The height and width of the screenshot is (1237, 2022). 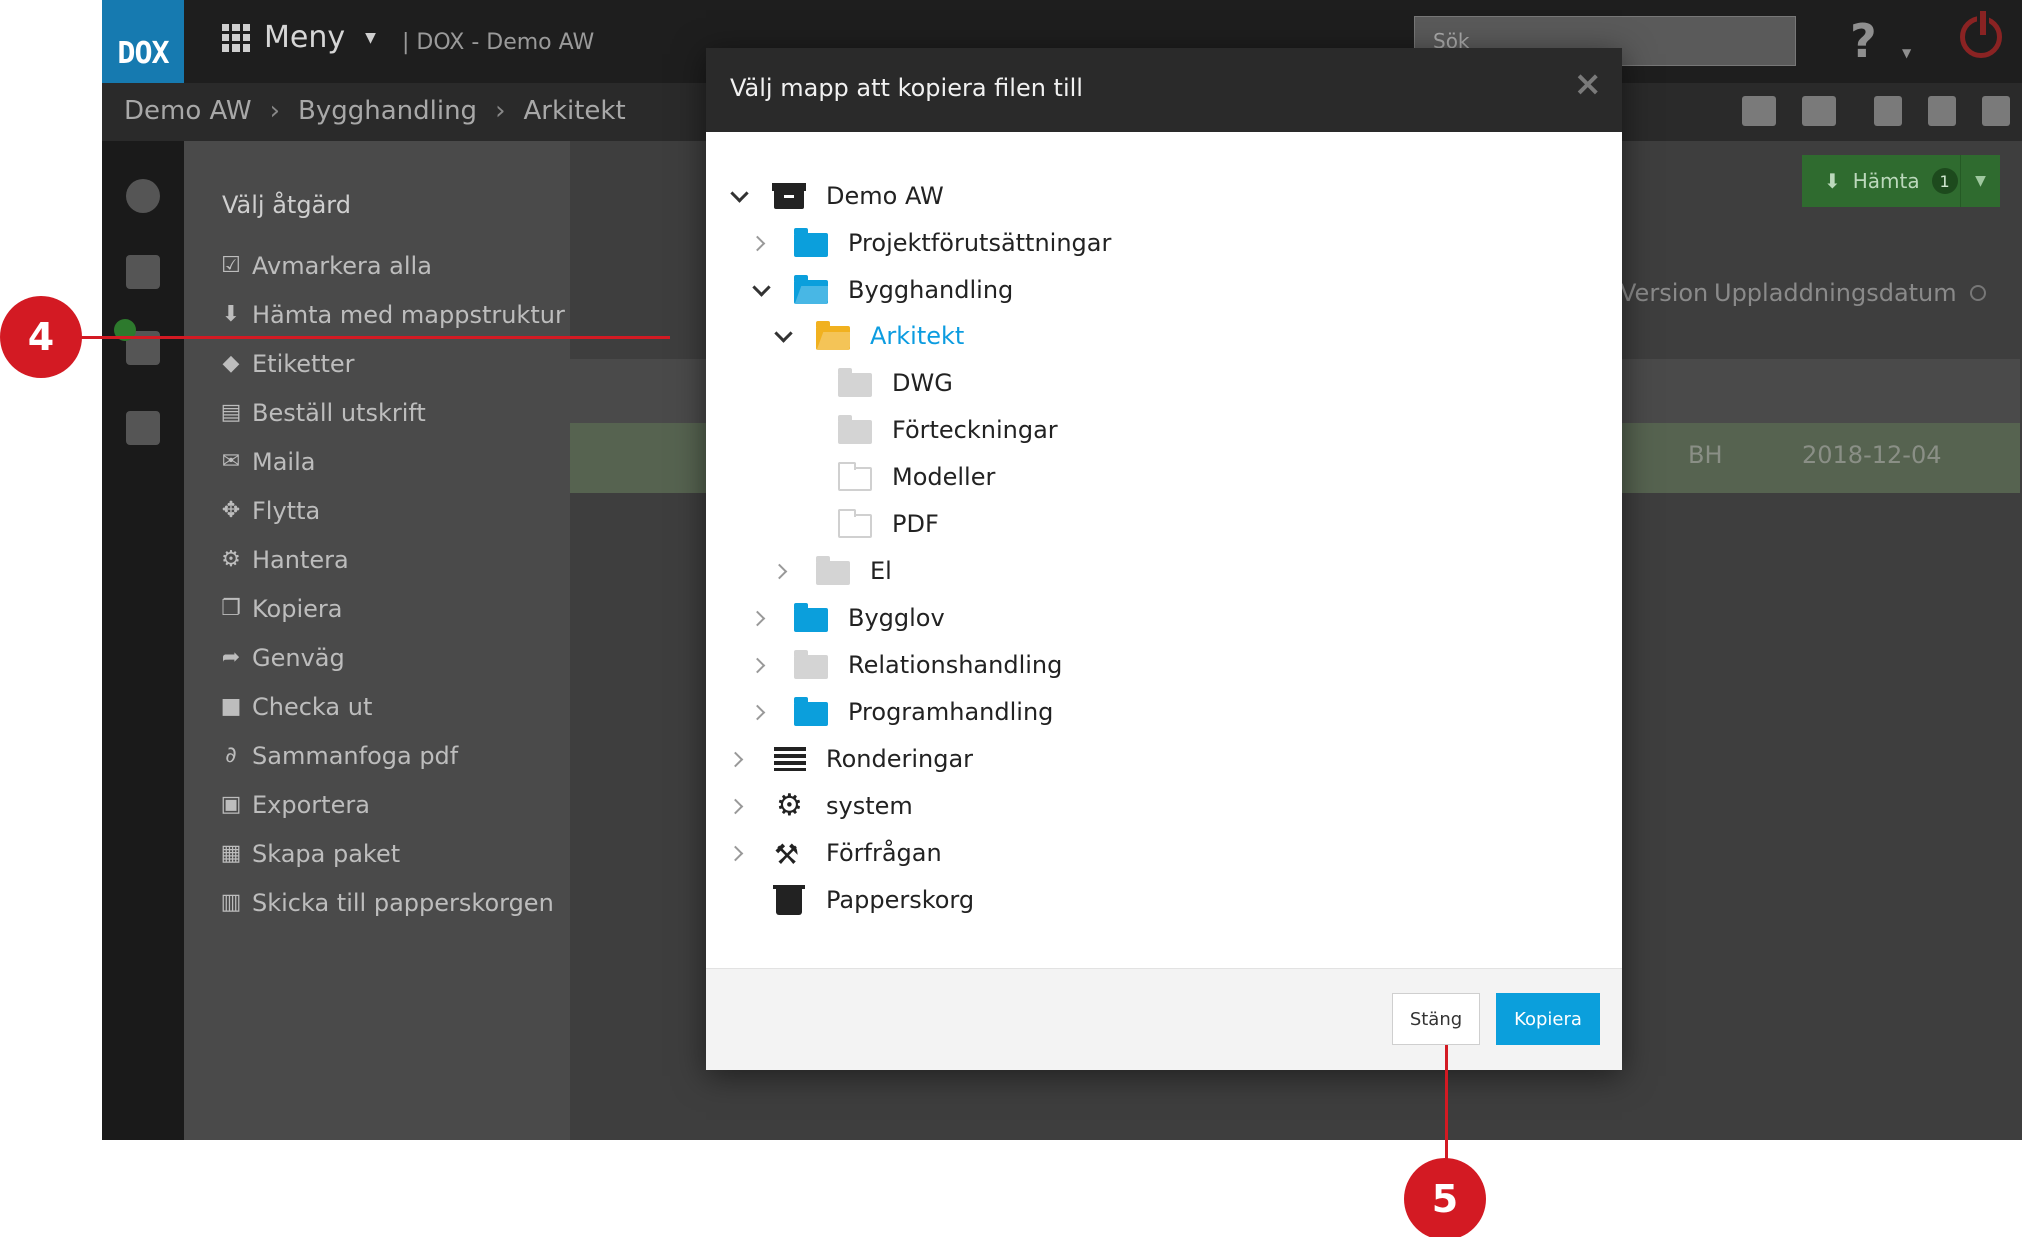 What do you see at coordinates (392, 461) in the screenshot?
I see `action-item: ✉ Maila` at bounding box center [392, 461].